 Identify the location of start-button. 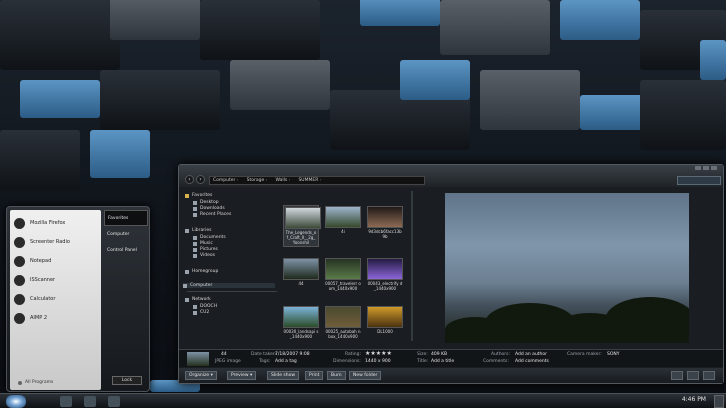
(16, 401).